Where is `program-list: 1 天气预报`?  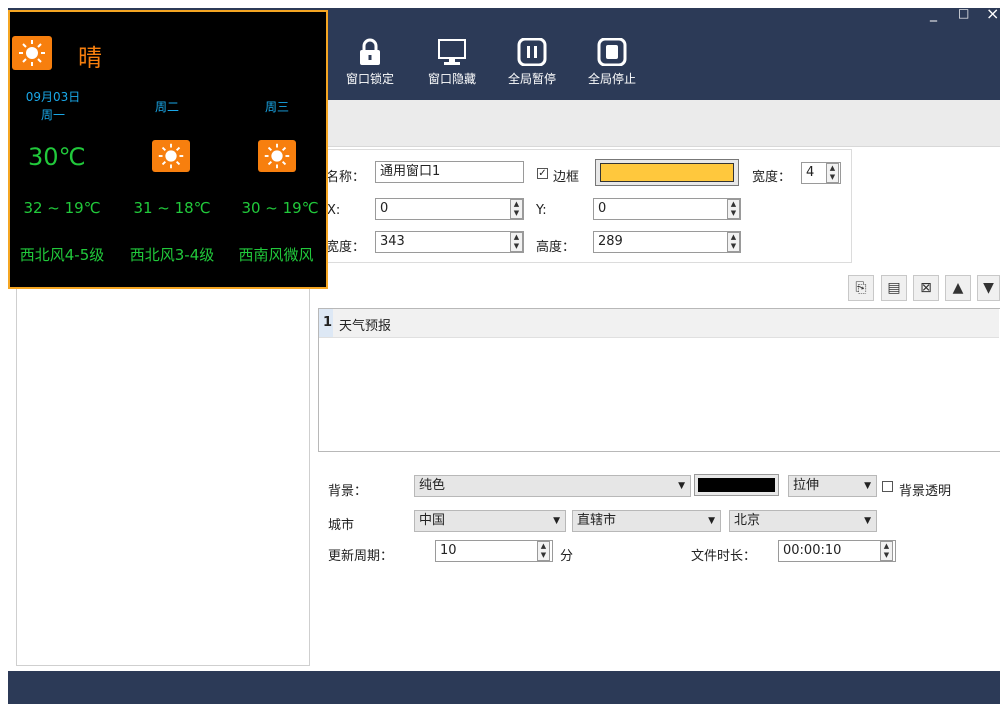 program-list: 1 天气预报 is located at coordinates (659, 380).